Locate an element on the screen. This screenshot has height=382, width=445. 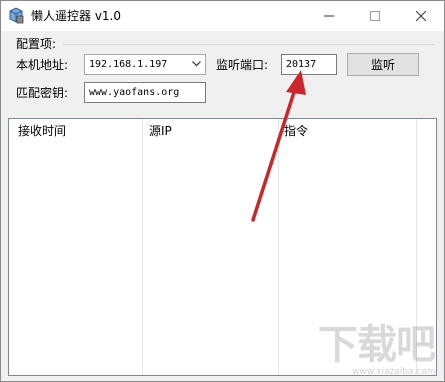
title-bar: 懒人遥控器 v1.0 is located at coordinates (222, 16).